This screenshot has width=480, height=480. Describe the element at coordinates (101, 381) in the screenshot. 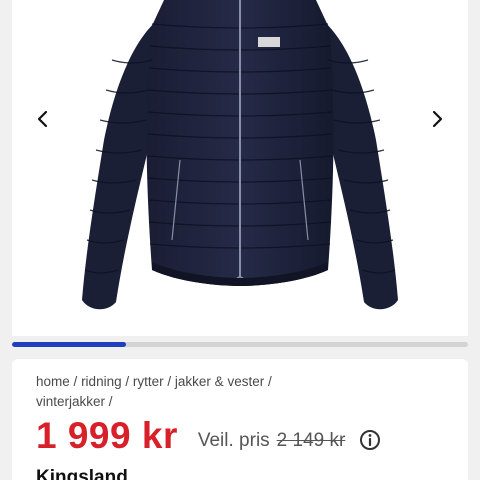

I see `breadcrumb-item-ridning: ridning` at that location.